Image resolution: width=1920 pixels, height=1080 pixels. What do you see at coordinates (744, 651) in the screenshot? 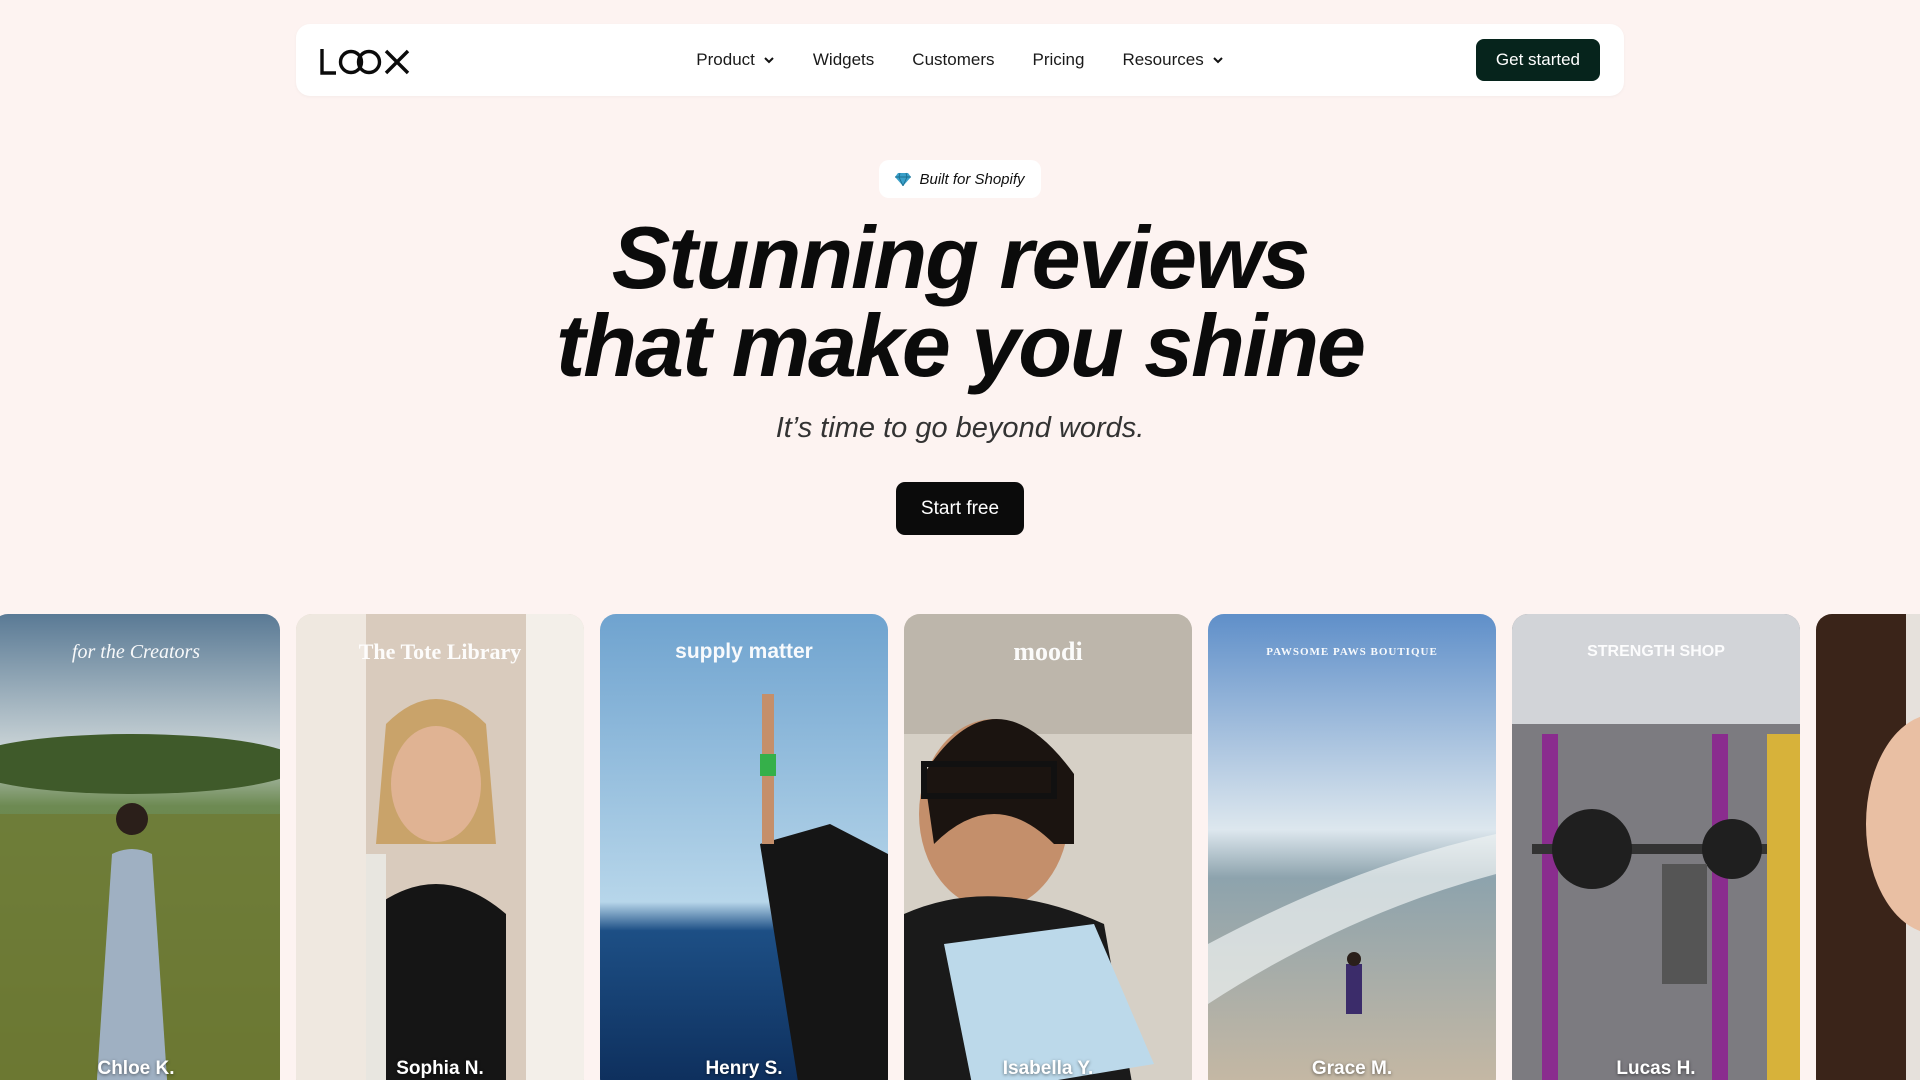
I see `brand-logo: supply matter` at bounding box center [744, 651].